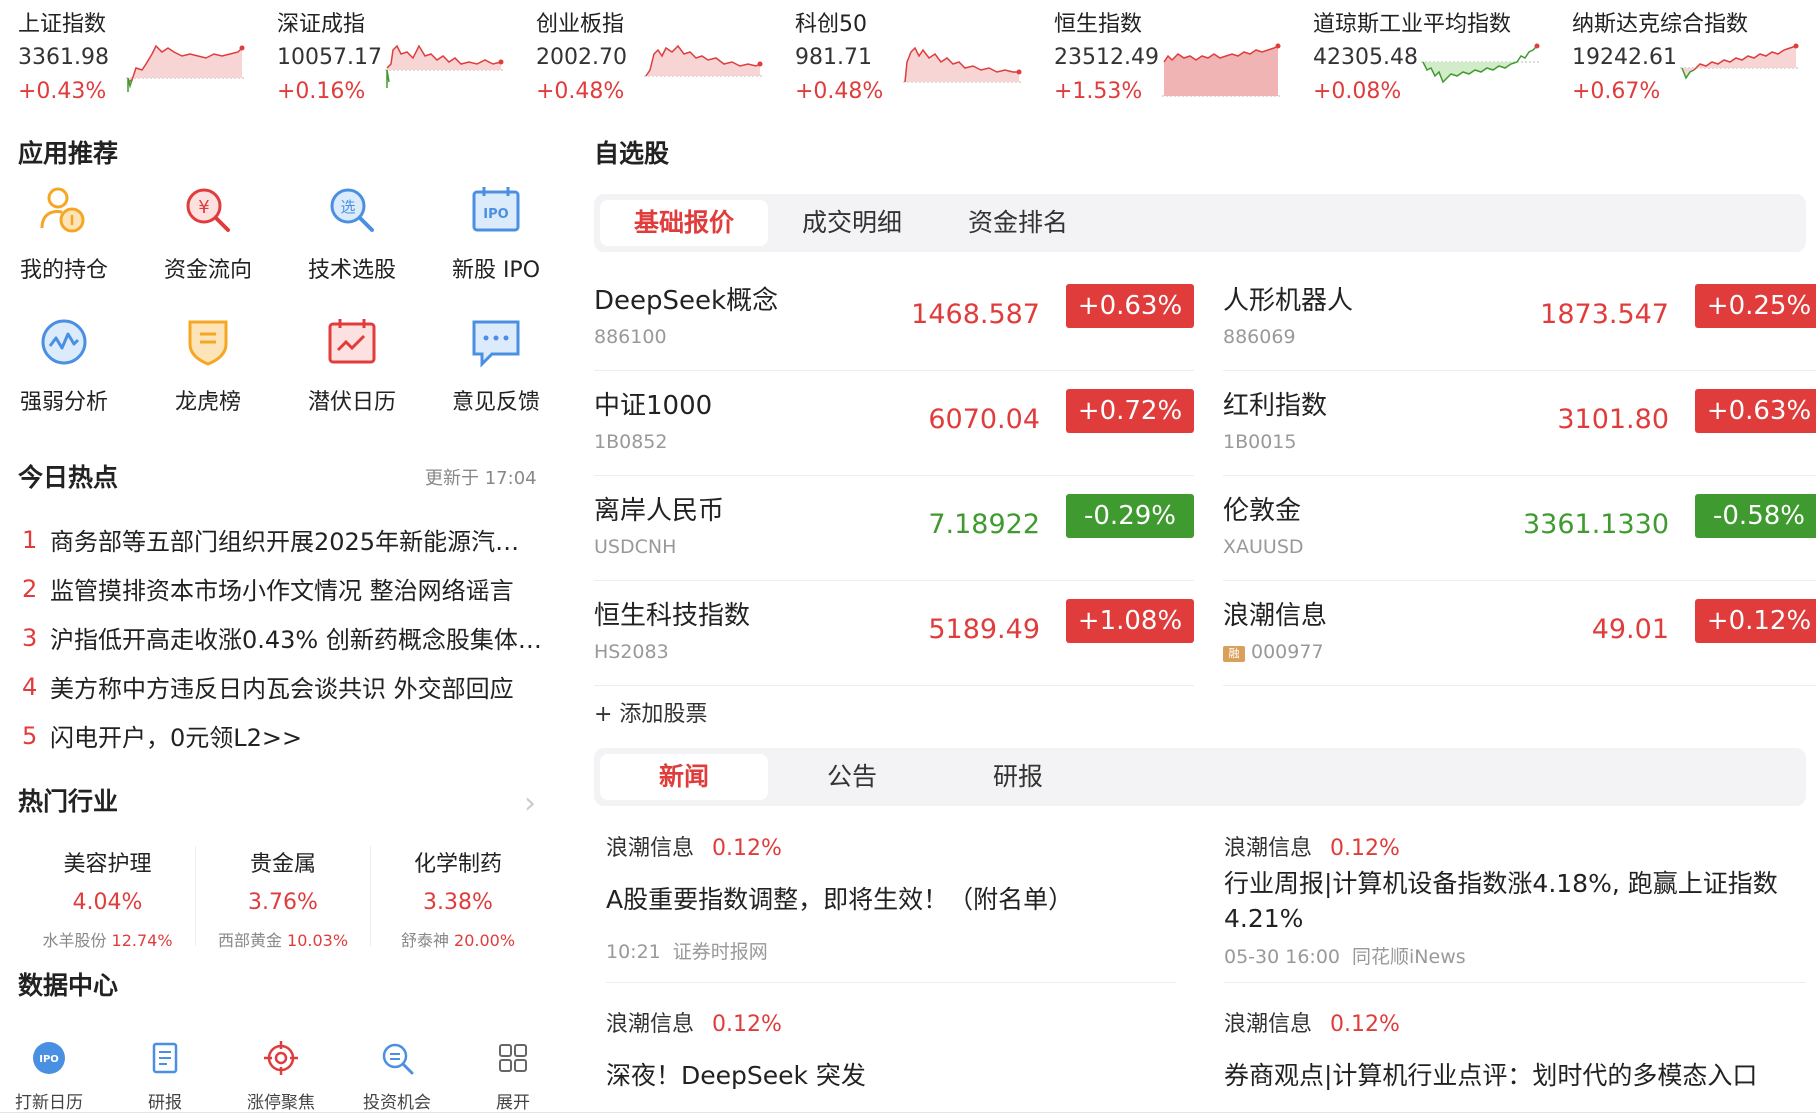 This screenshot has height=1116, width=1816. I want to click on stock-row: DeepSeek概念 886100 1468.587 +0.63%, so click(894, 318).